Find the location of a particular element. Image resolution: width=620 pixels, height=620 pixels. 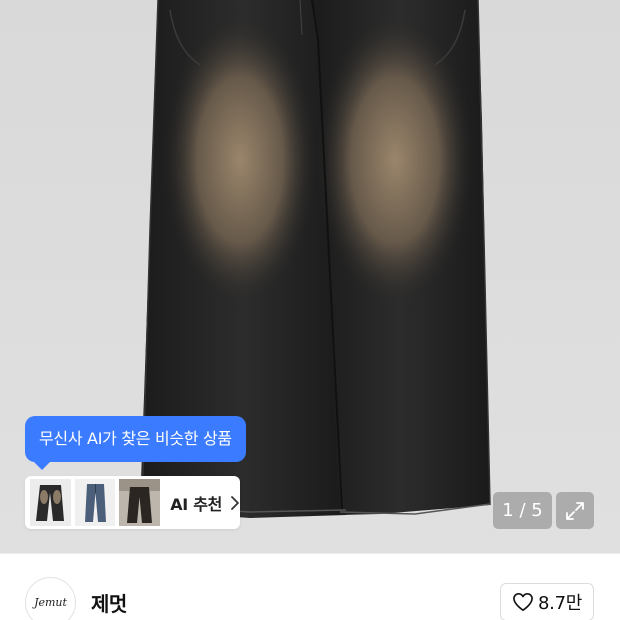

heart-outline-icon is located at coordinates (523, 602).